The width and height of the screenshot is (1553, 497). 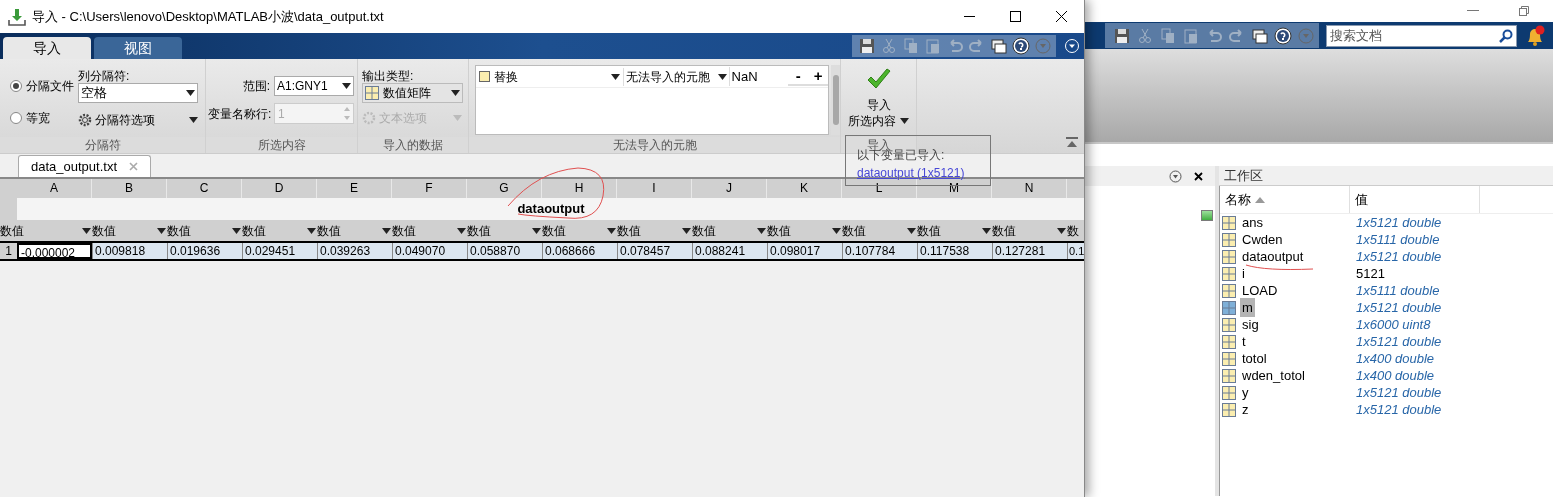 What do you see at coordinates (1207, 215) in the screenshot?
I see `status-indicator` at bounding box center [1207, 215].